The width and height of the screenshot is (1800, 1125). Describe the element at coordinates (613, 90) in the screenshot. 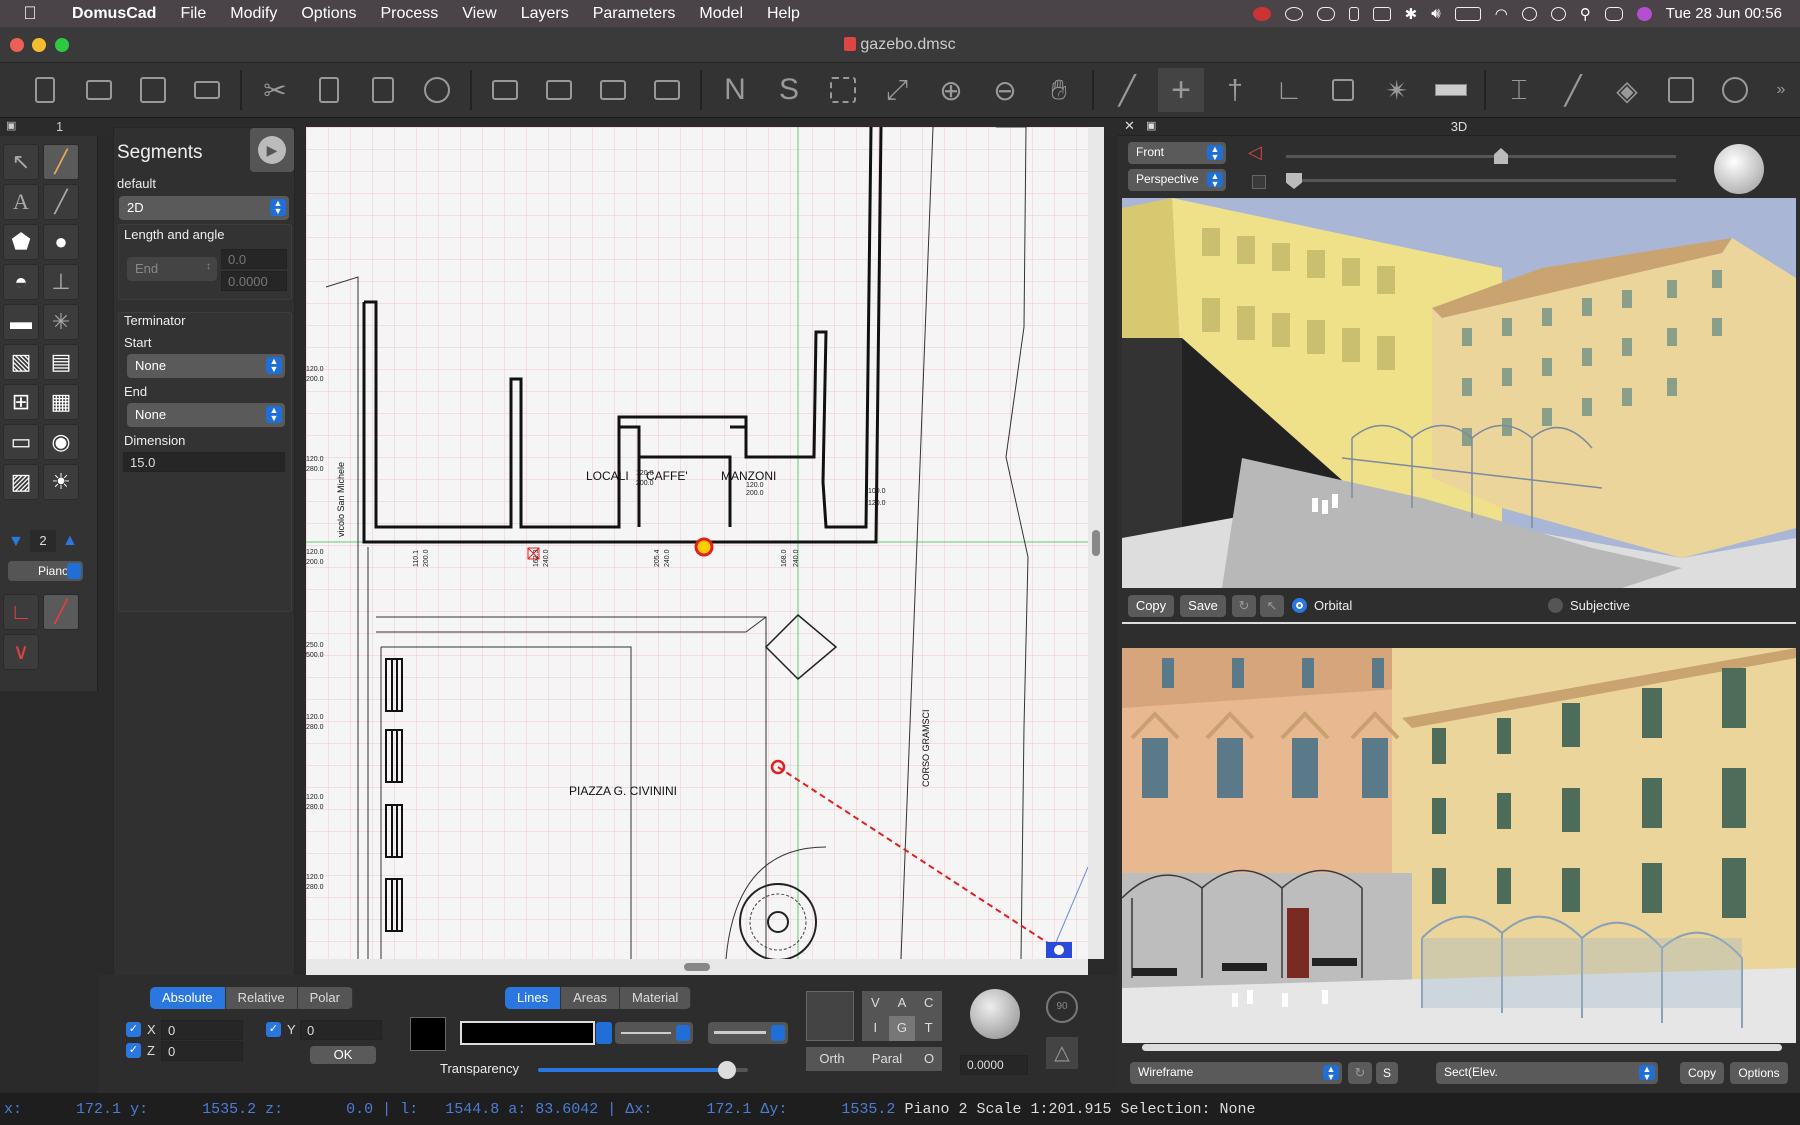

I see `send-backward-icon` at that location.